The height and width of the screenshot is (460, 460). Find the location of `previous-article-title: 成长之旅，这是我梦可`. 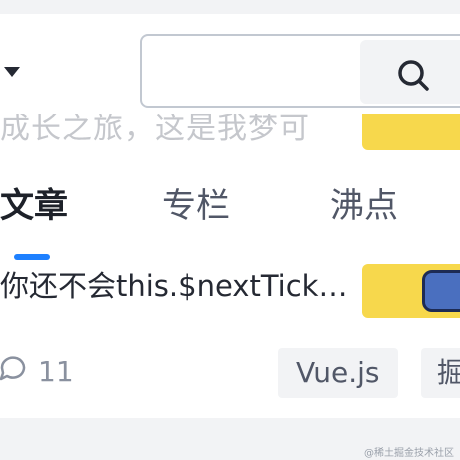

previous-article-title: 成长之旅，这是我梦可 is located at coordinates (155, 130).